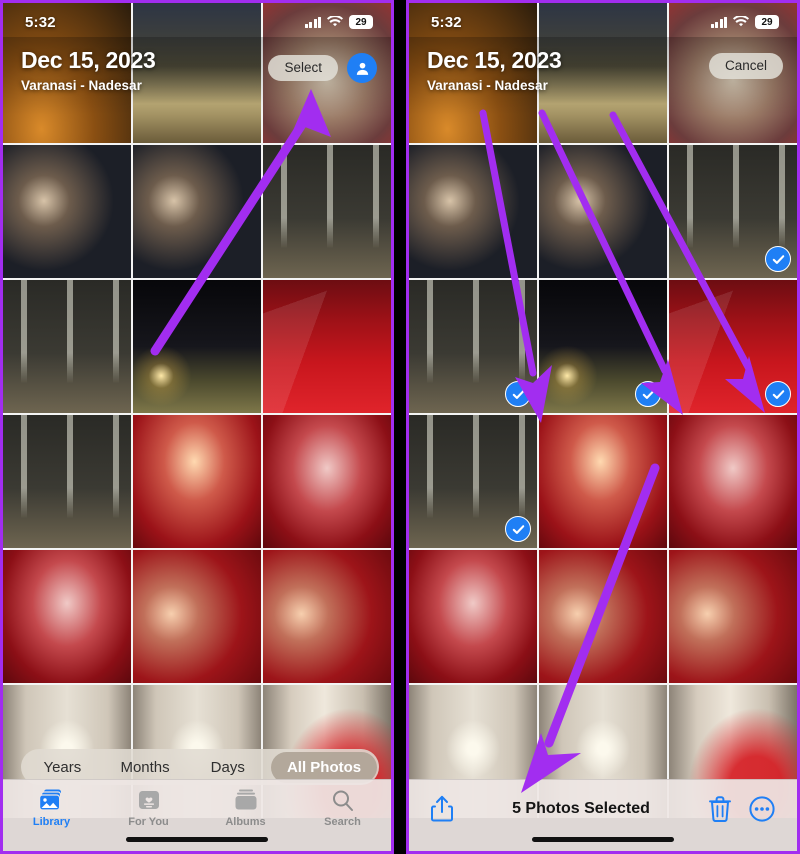 The height and width of the screenshot is (854, 800). What do you see at coordinates (197, 839) in the screenshot?
I see `home-indicator-left` at bounding box center [197, 839].